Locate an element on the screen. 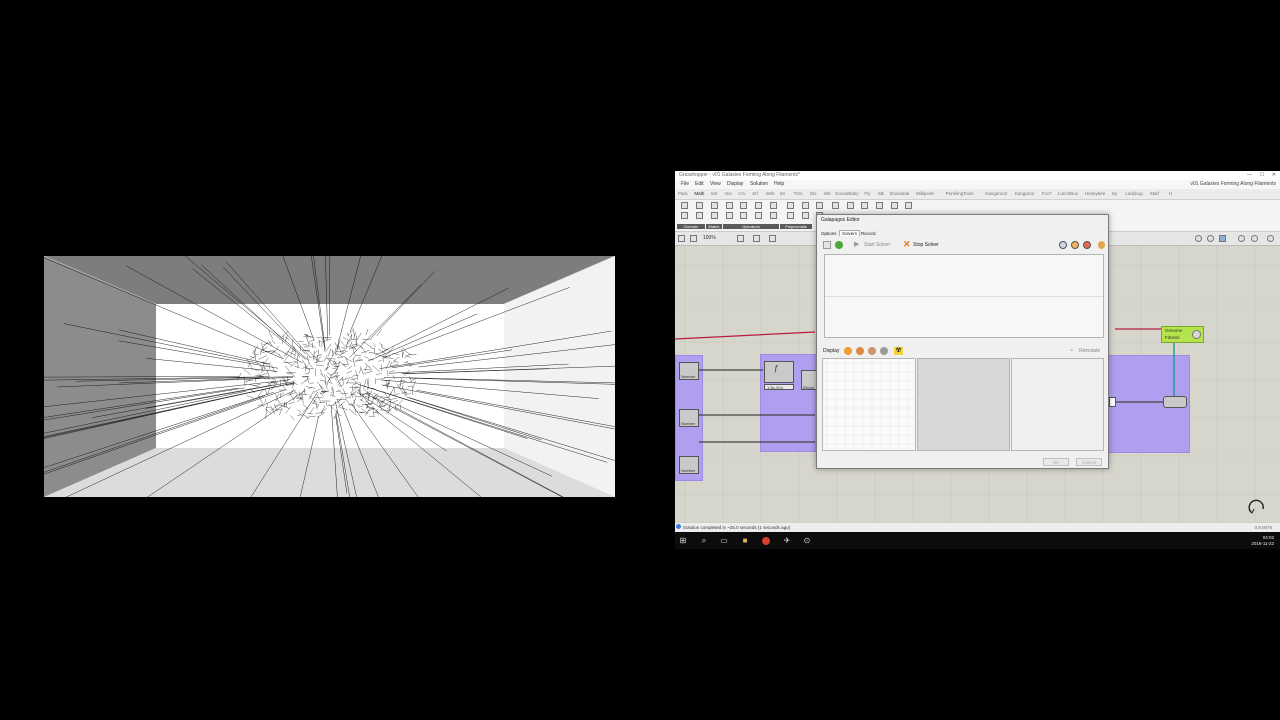 This screenshot has height=720, width=1280. tab-fly: Fly is located at coordinates (867, 193).